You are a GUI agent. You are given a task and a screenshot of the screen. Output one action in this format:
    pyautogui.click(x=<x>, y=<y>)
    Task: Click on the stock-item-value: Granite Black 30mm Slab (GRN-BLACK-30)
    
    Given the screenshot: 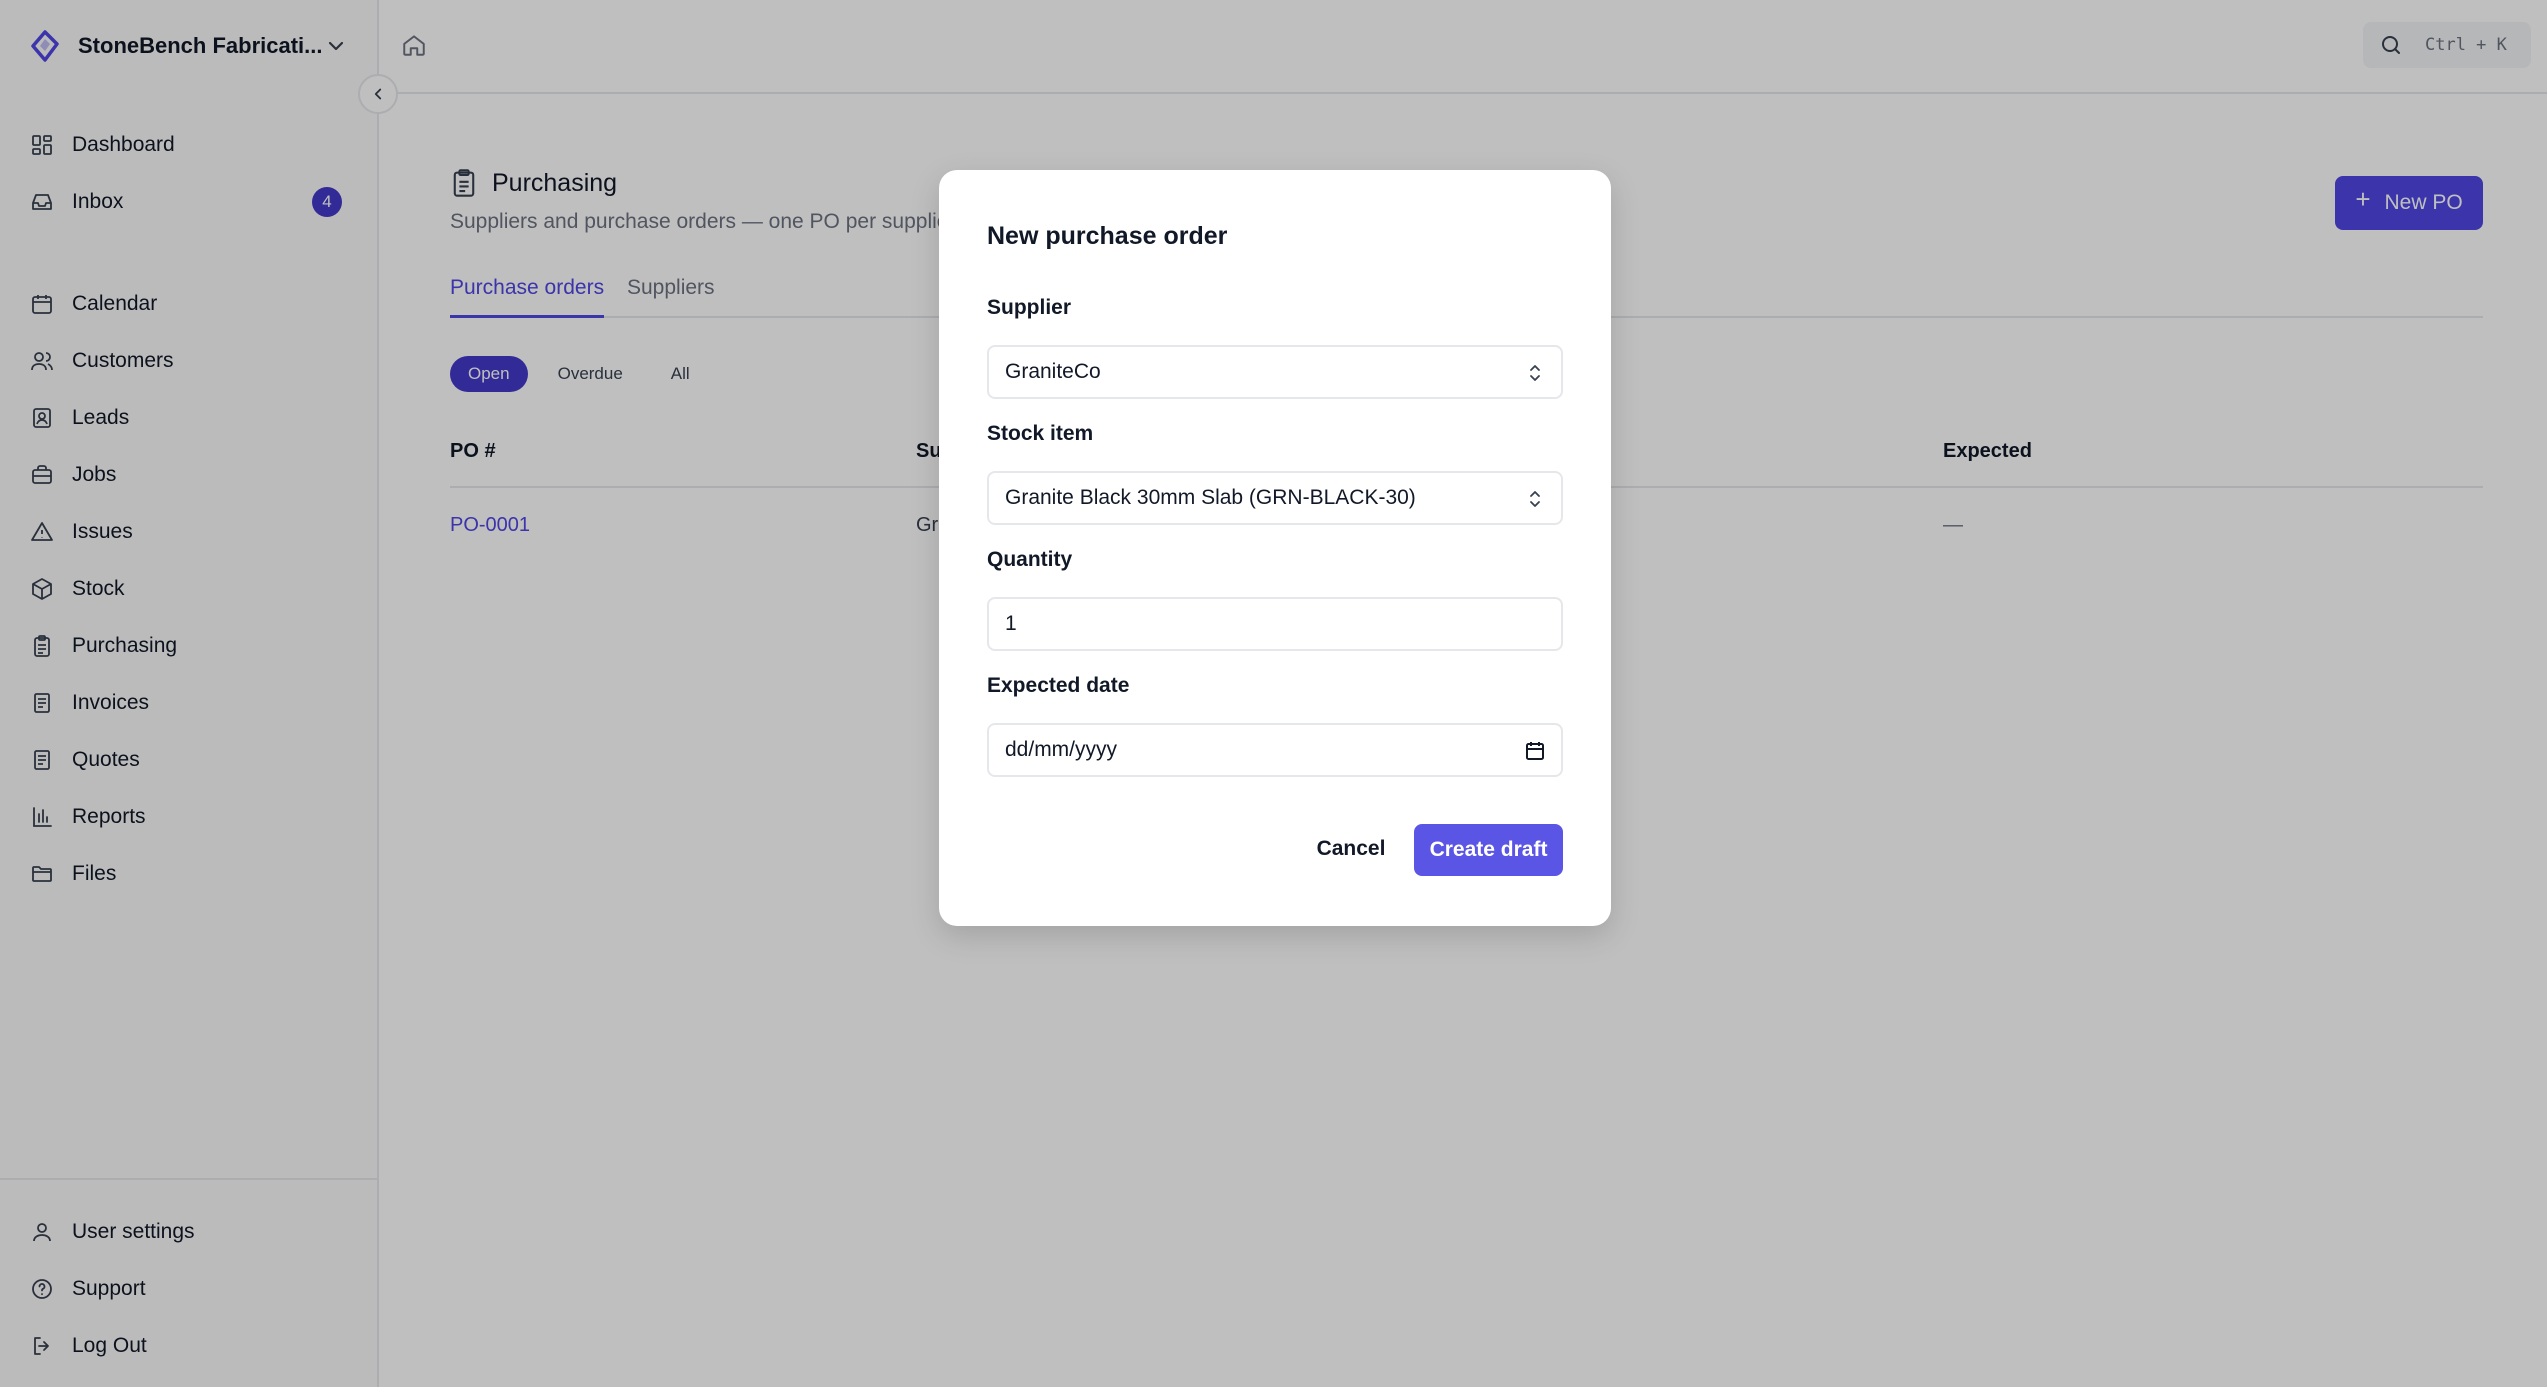 What is the action you would take?
    pyautogui.click(x=1210, y=497)
    